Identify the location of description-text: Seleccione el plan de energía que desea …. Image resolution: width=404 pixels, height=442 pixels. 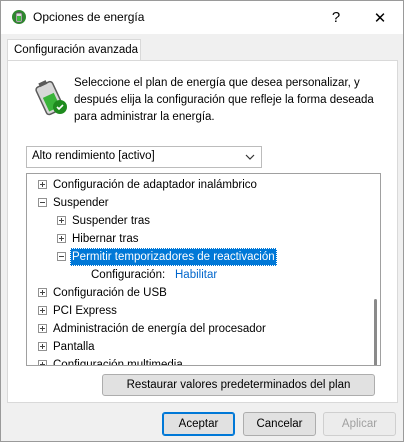
(224, 100).